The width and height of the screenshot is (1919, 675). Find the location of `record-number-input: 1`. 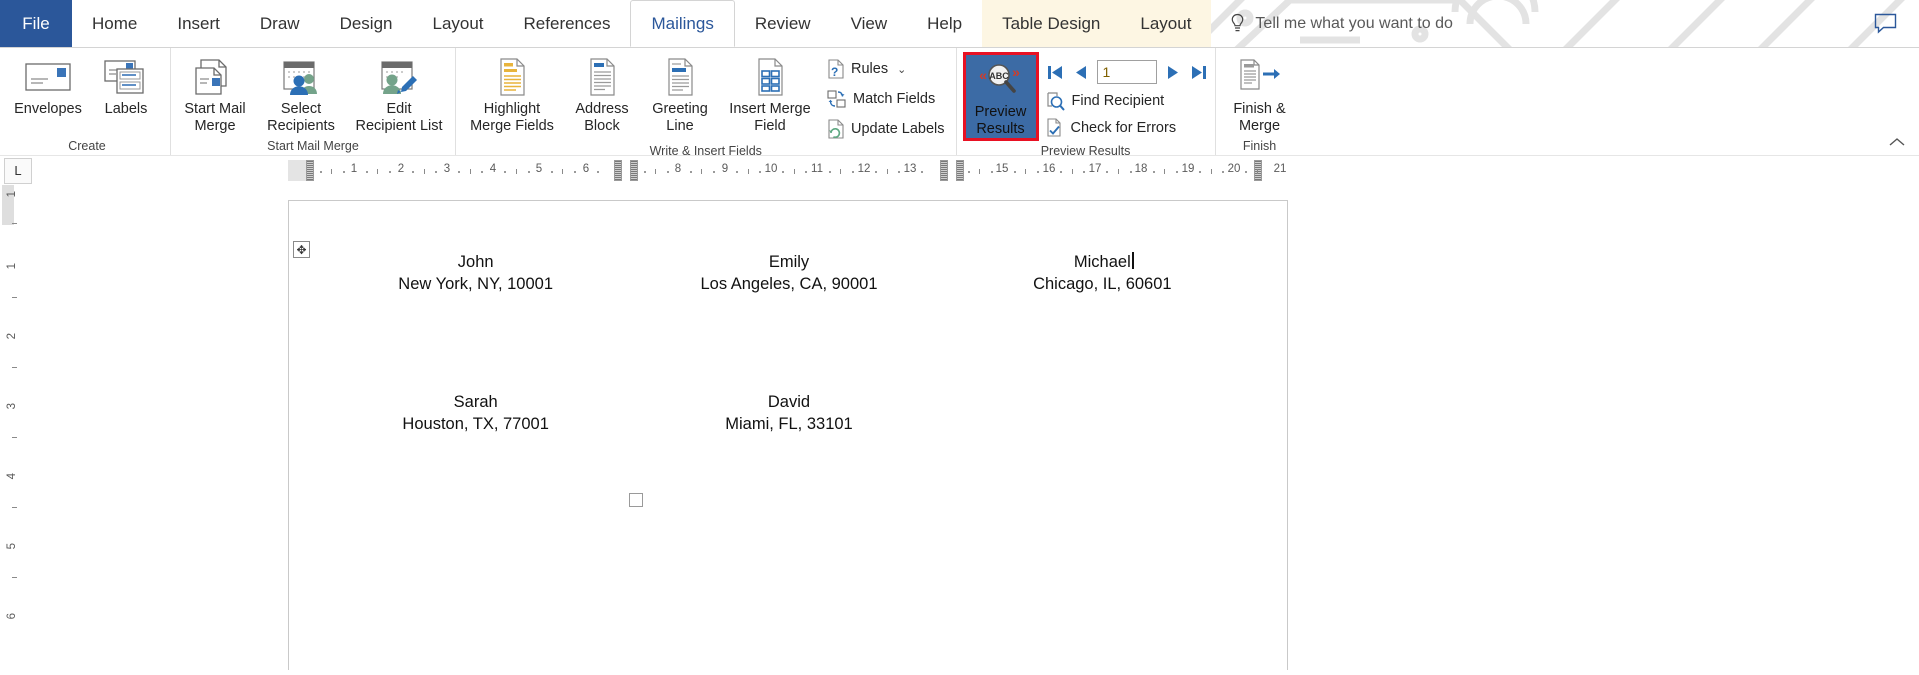

record-number-input: 1 is located at coordinates (1126, 72).